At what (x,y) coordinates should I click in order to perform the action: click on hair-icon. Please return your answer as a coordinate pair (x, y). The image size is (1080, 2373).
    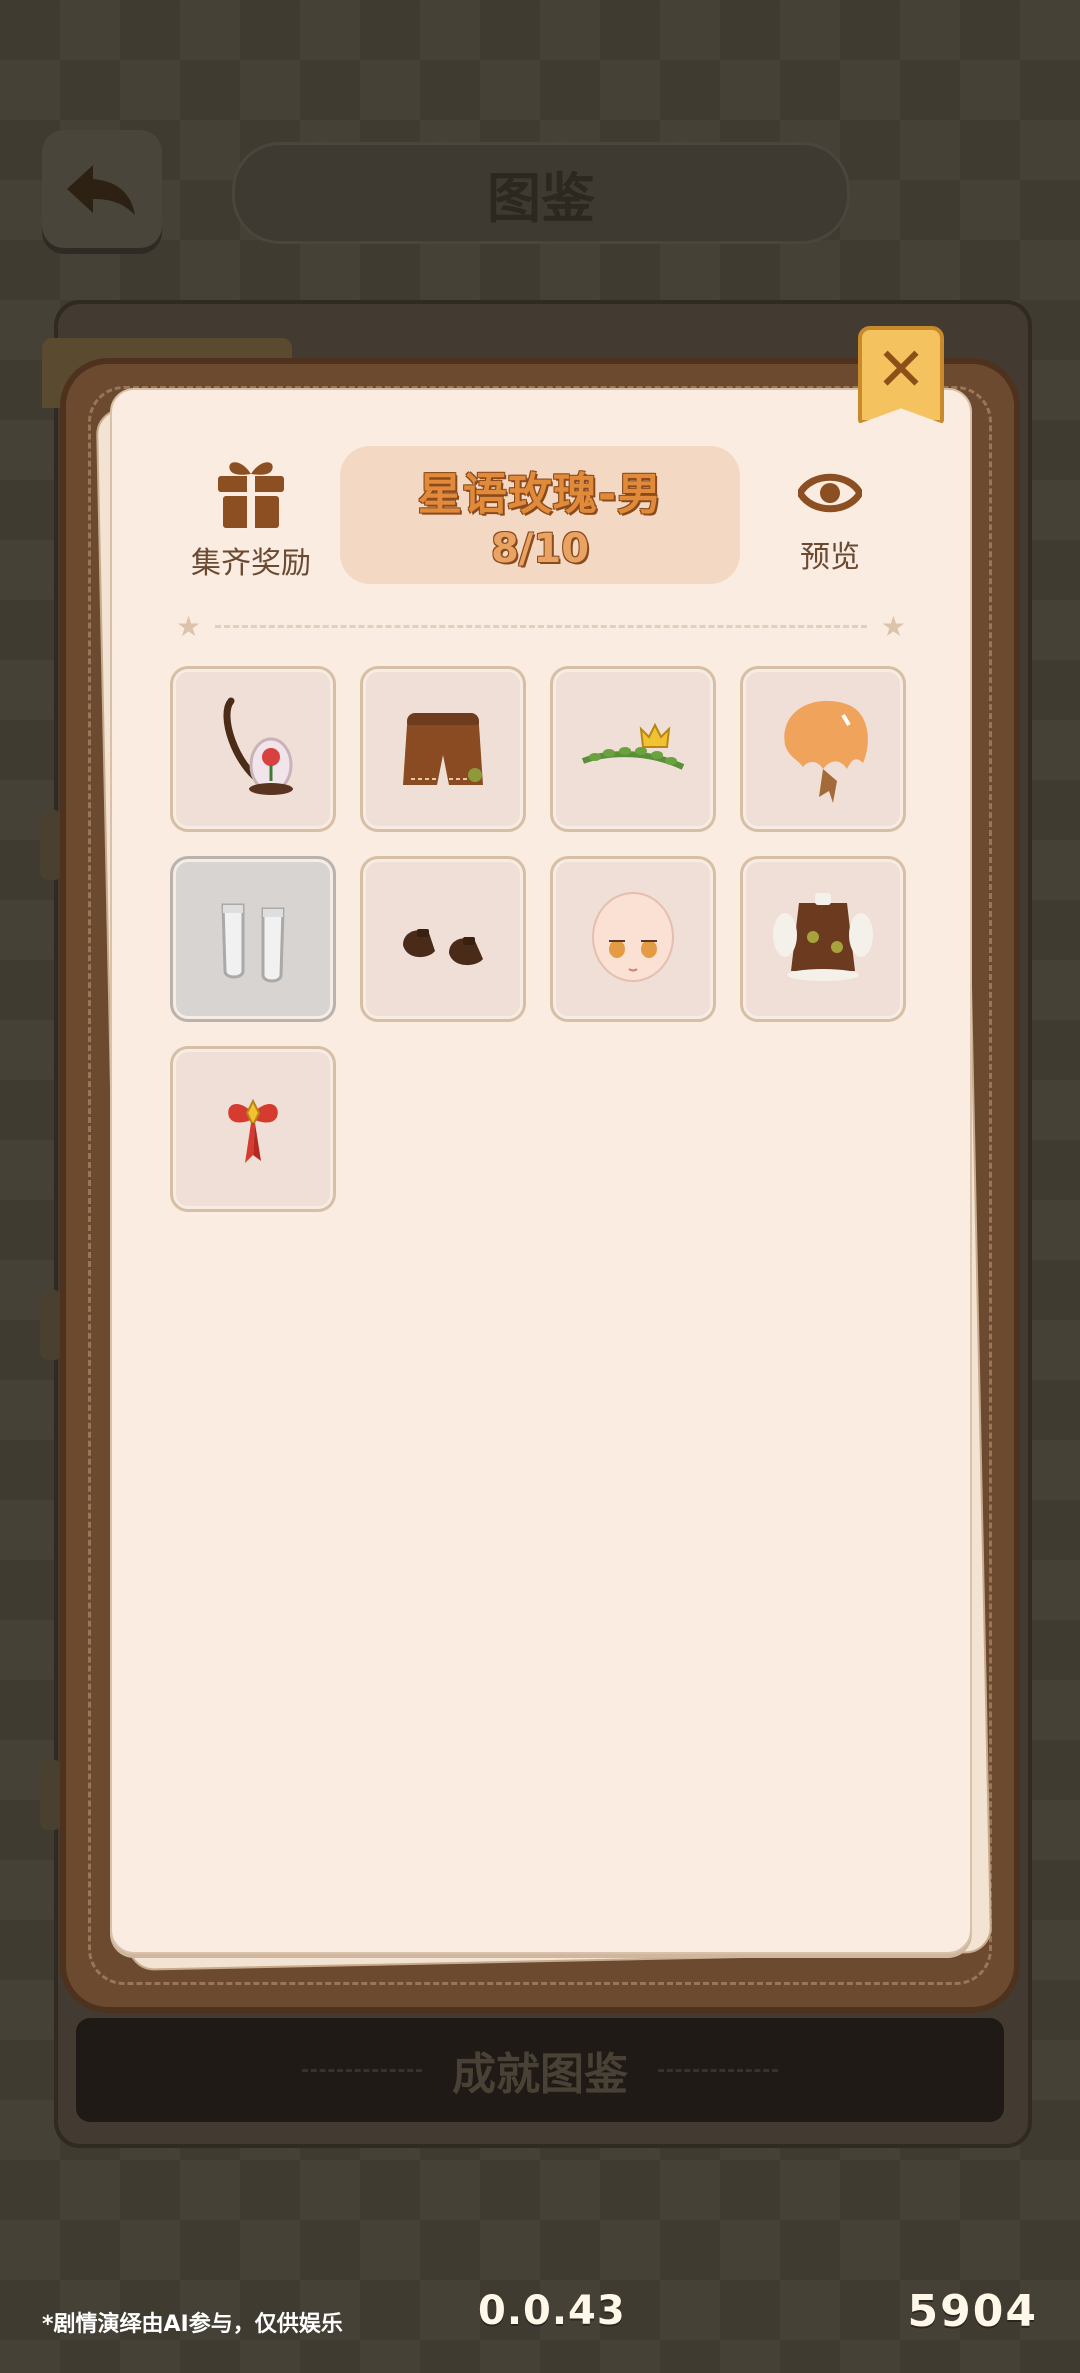
    Looking at the image, I should click on (826, 751).